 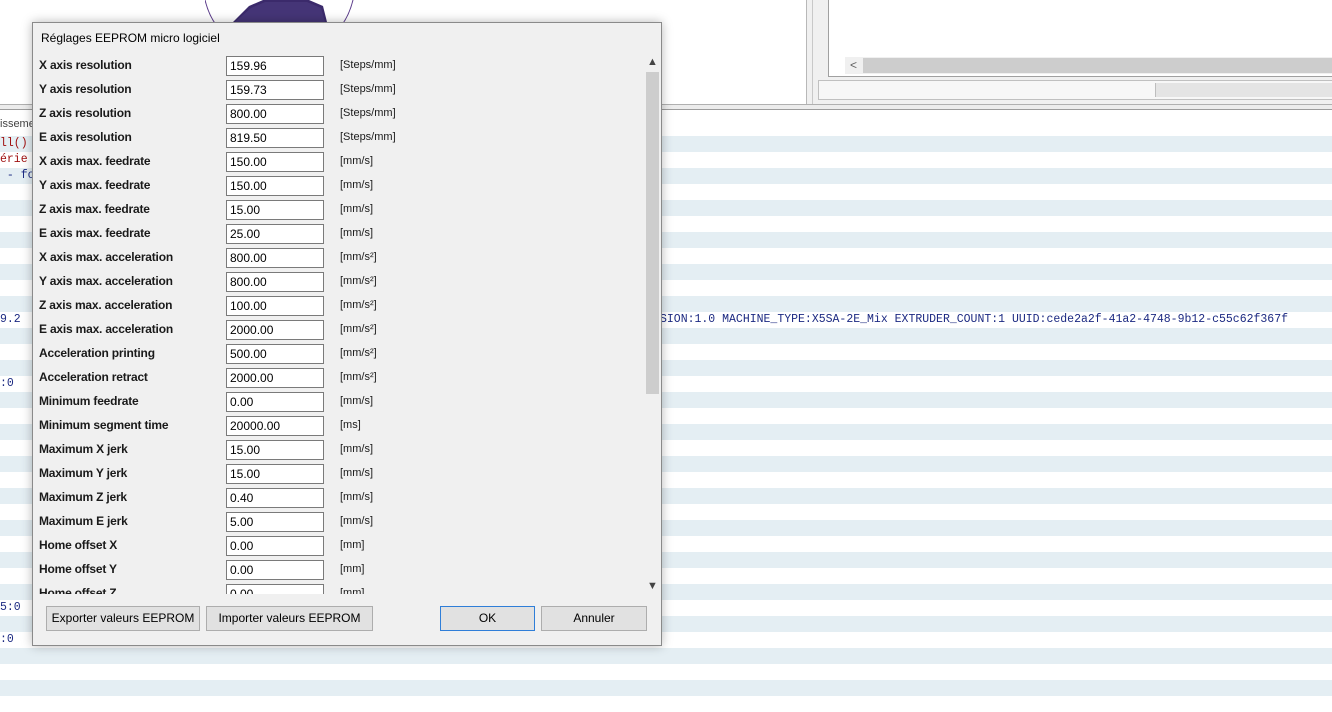 I want to click on setting-value-input: 25.00, so click(x=275, y=234).